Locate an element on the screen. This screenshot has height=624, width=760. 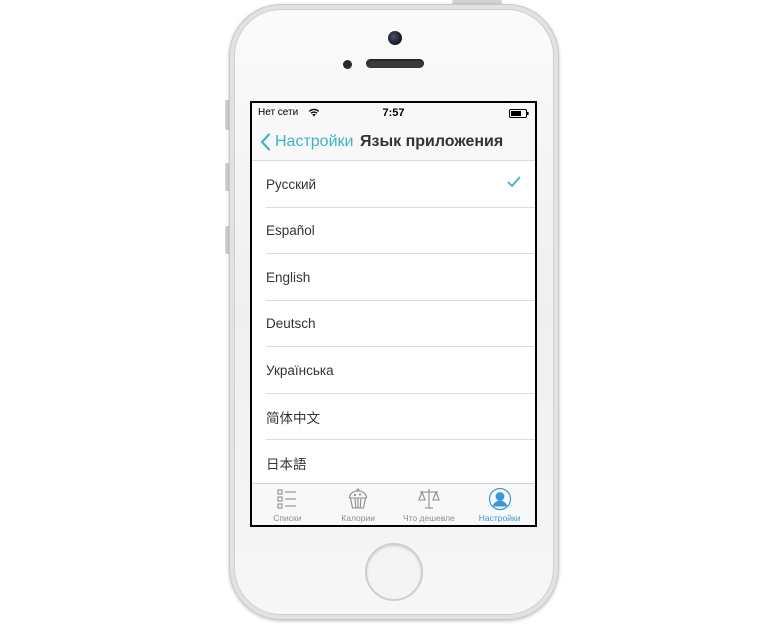
scales-icon is located at coordinates (429, 499).